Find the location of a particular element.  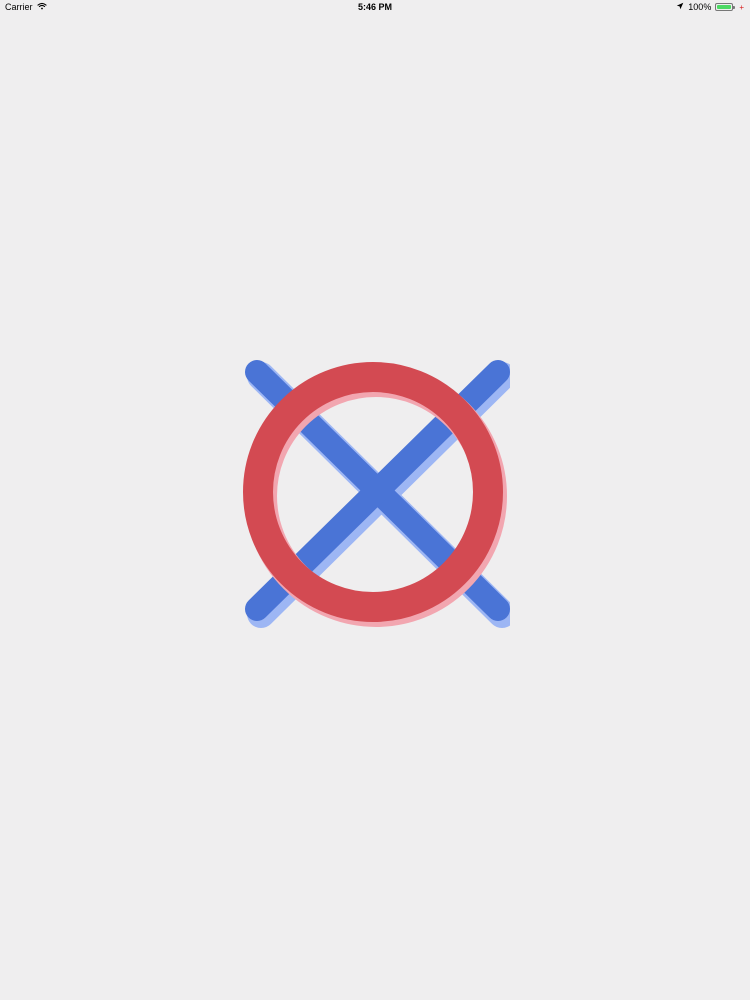

status-bar: Carrier 5:46 PM 100% + is located at coordinates (375, 8).